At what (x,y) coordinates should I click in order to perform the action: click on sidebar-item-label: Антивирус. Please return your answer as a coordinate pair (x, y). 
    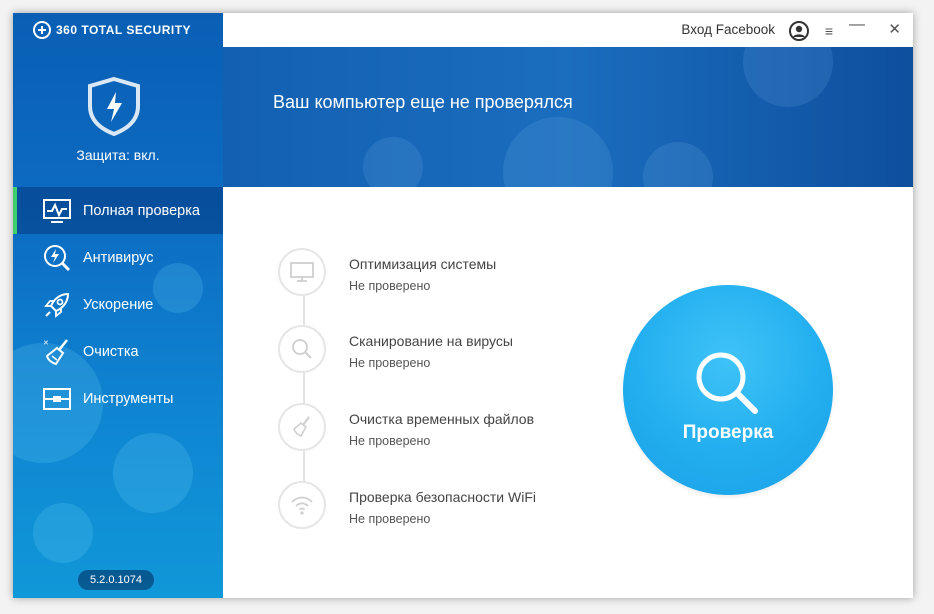
    Looking at the image, I should click on (118, 257).